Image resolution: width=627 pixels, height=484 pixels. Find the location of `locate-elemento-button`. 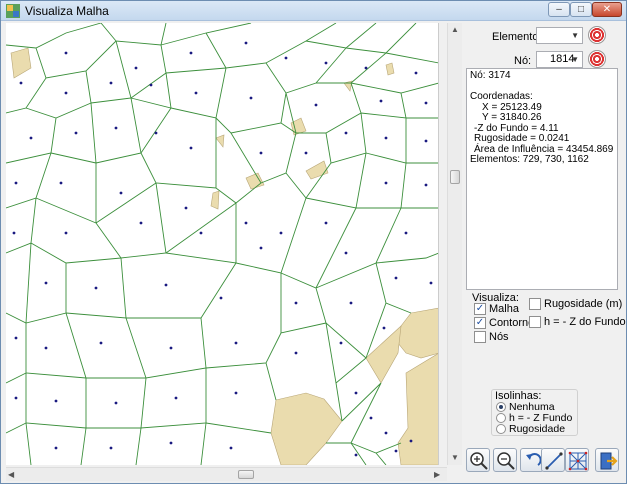

locate-elemento-button is located at coordinates (597, 35).